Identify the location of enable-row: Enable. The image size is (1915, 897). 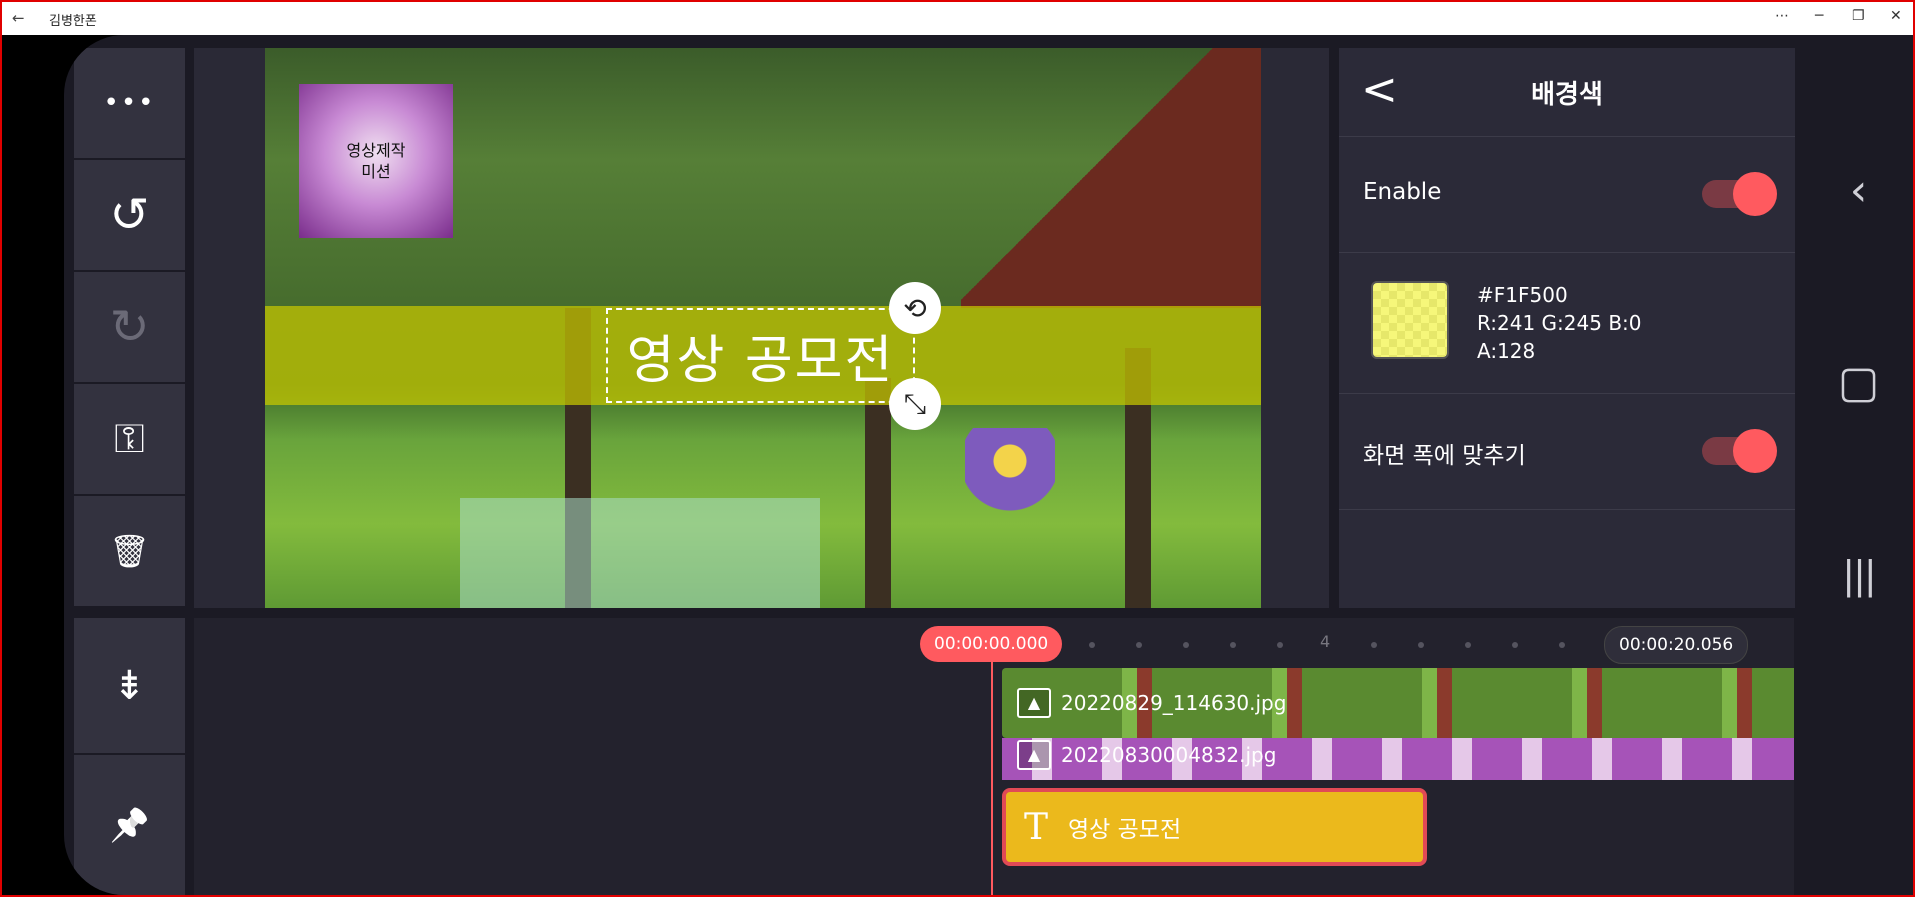
(1567, 195).